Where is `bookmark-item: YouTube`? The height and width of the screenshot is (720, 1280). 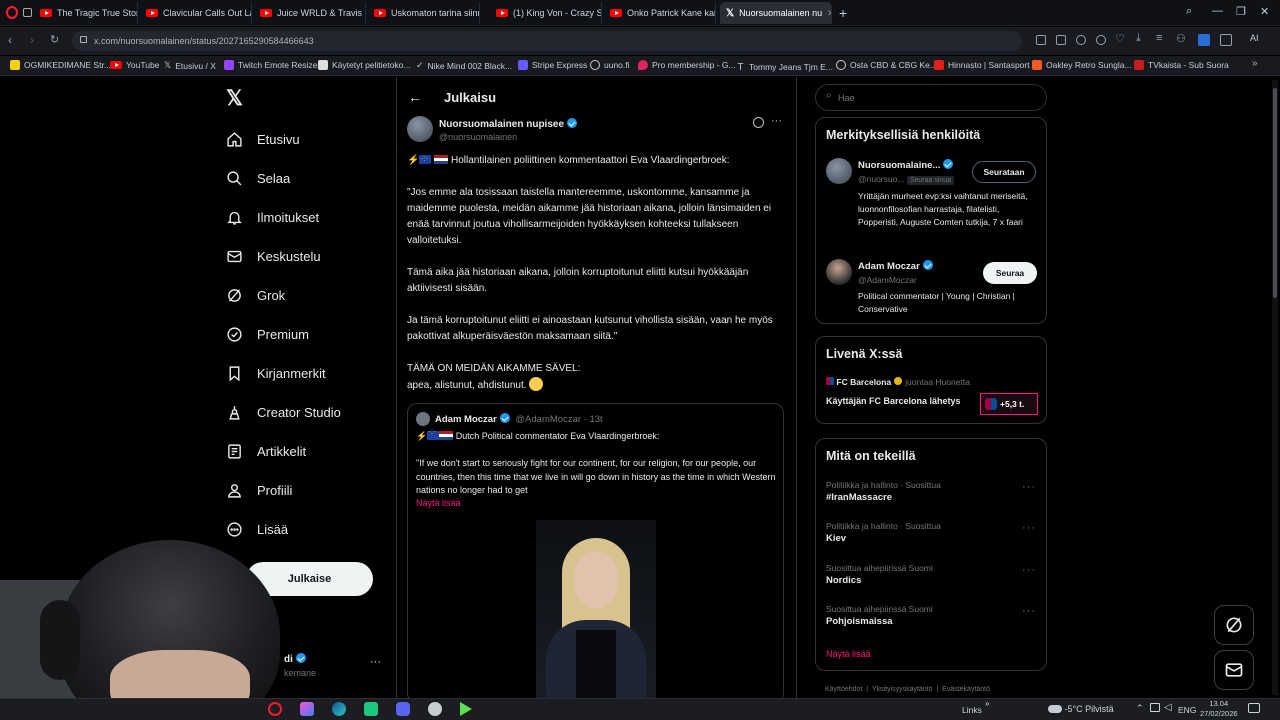
bookmark-item: YouTube is located at coordinates (134, 65).